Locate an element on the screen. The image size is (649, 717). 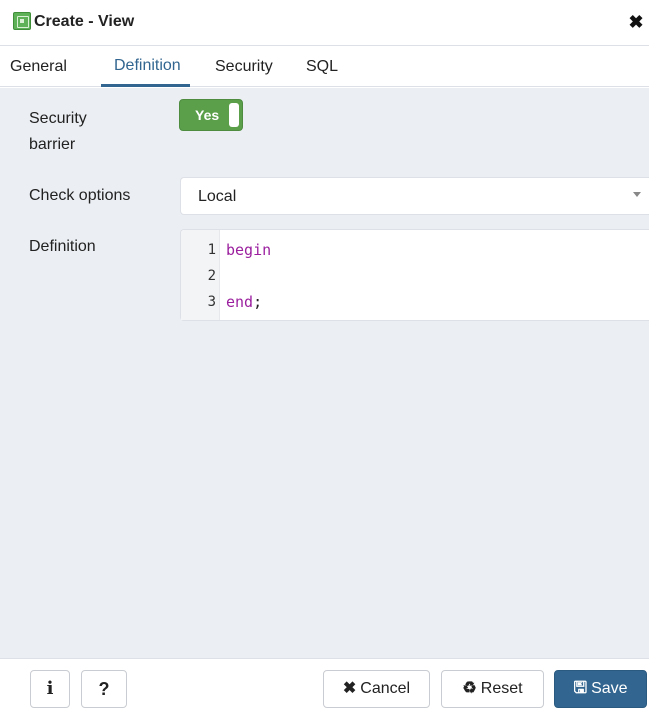
tab-security: Security is located at coordinates (244, 67).